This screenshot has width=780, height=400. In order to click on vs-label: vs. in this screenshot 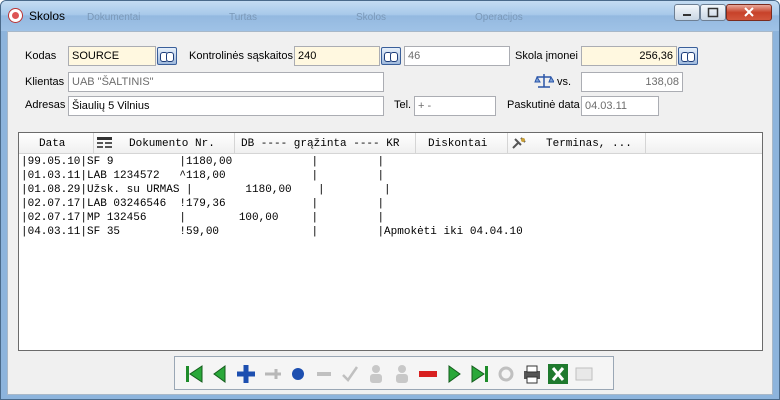, I will do `click(564, 82)`.